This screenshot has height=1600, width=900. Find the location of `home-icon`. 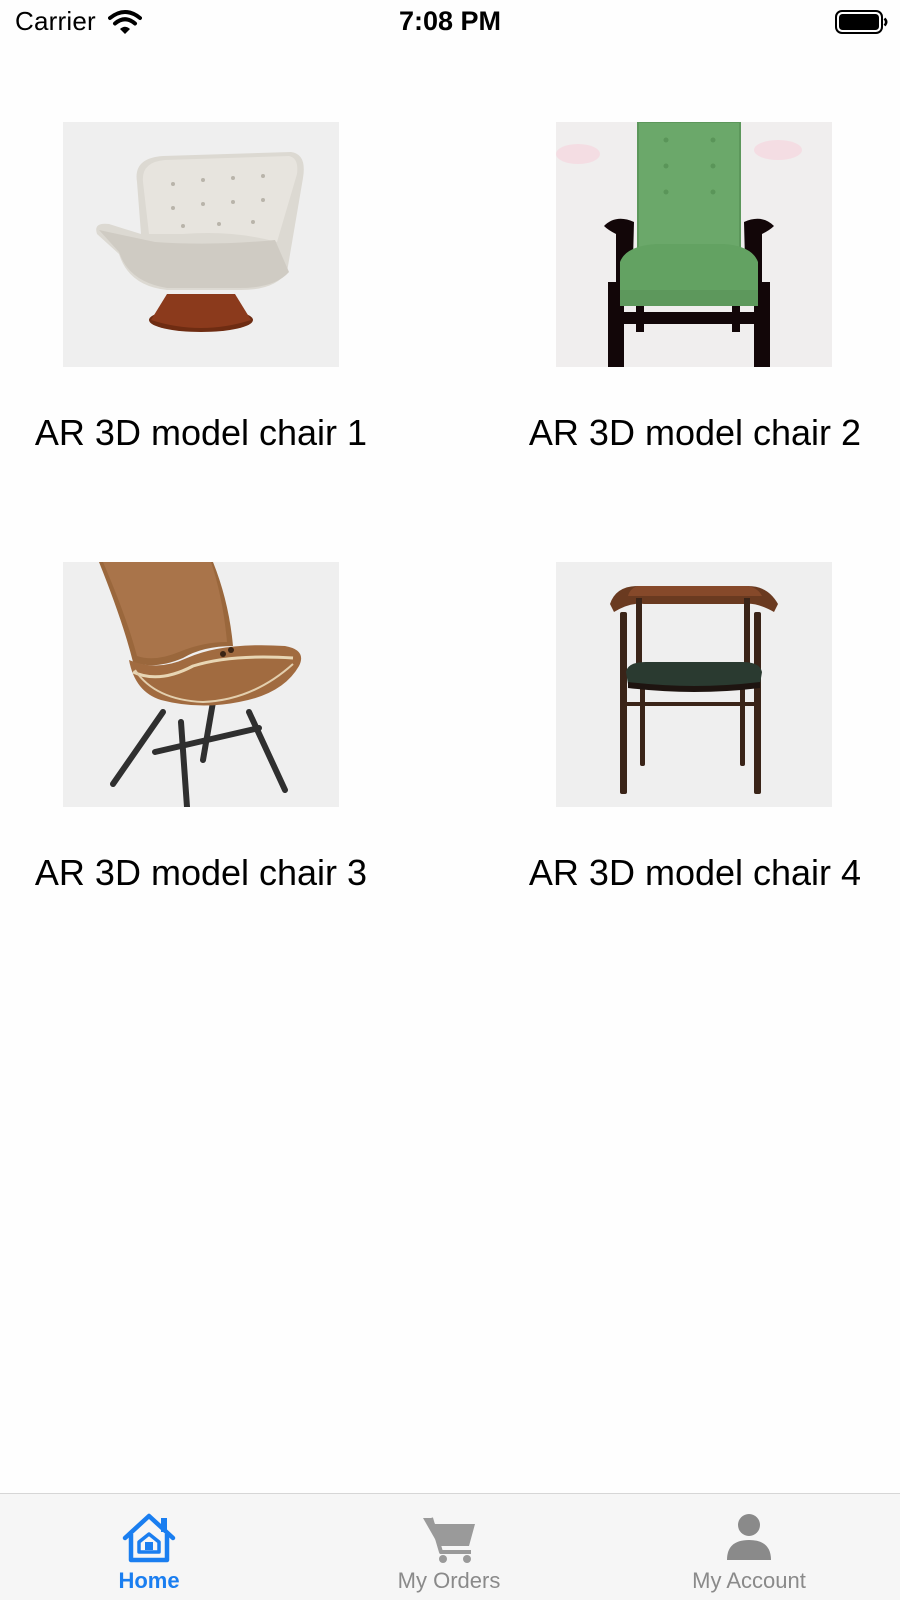

home-icon is located at coordinates (149, 1538).